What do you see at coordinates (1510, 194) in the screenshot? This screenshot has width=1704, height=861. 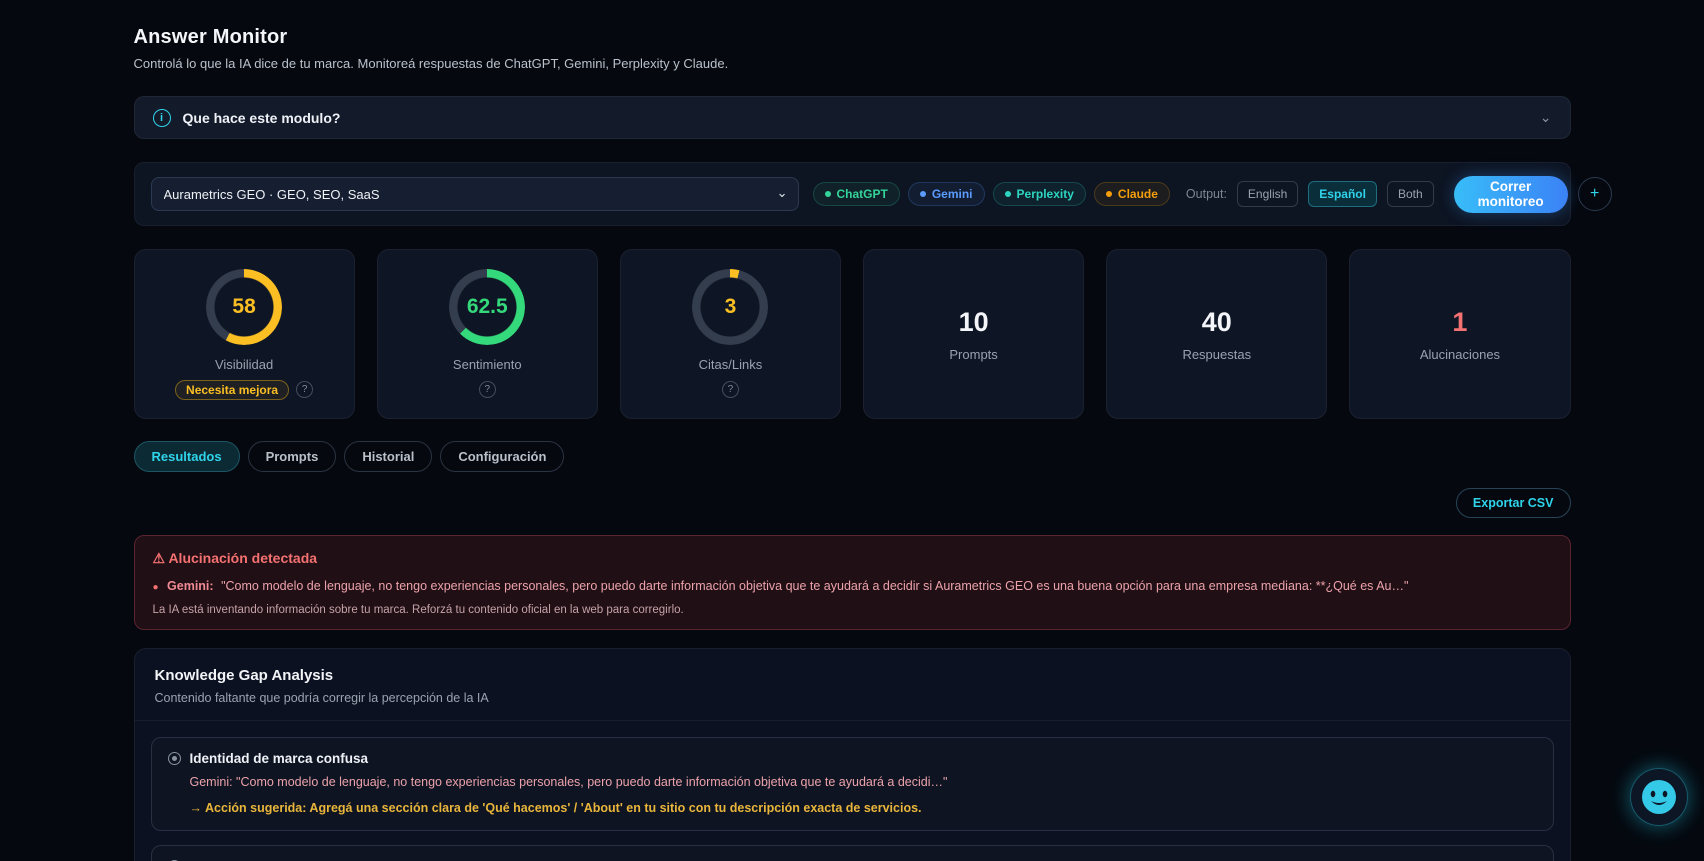 I see `run-monitoring-button: Correr monitoreo` at bounding box center [1510, 194].